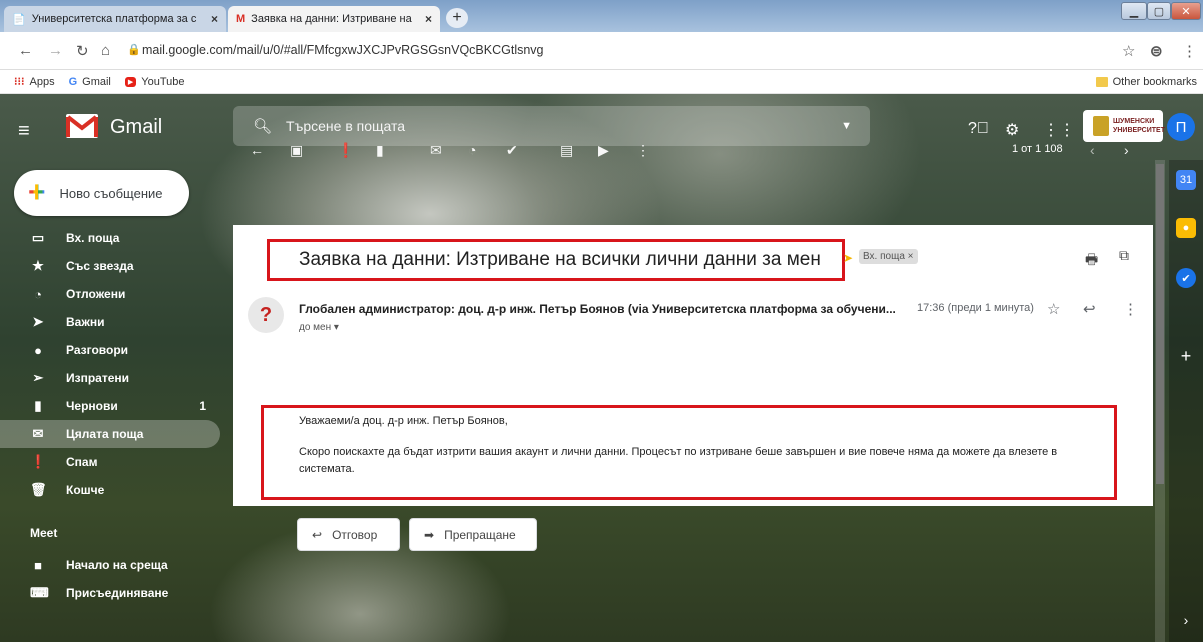 Image resolution: width=1203 pixels, height=642 pixels. What do you see at coordinates (1134, 11) in the screenshot?
I see `minimize-button: ▁` at bounding box center [1134, 11].